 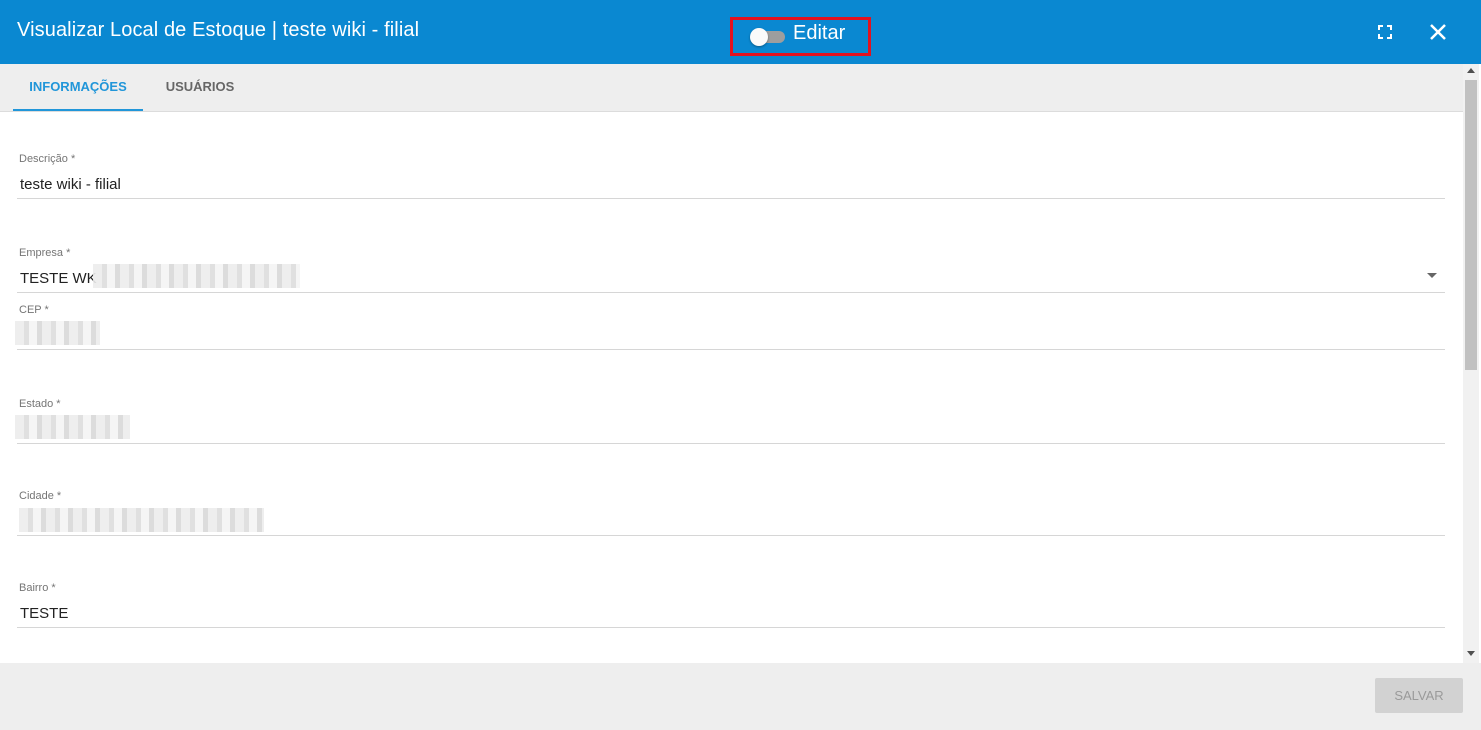 What do you see at coordinates (78, 87) in the screenshot?
I see `tab-informacoes: INFORMAÇÕES` at bounding box center [78, 87].